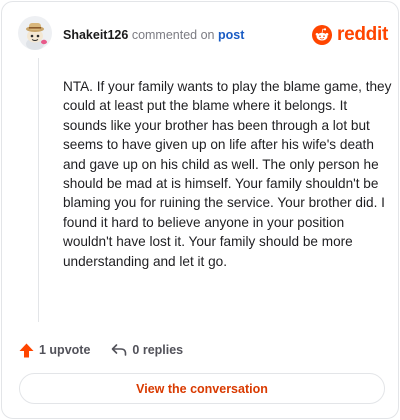 The height and width of the screenshot is (420, 400). I want to click on upvote-button: 1 upvote, so click(54, 350).